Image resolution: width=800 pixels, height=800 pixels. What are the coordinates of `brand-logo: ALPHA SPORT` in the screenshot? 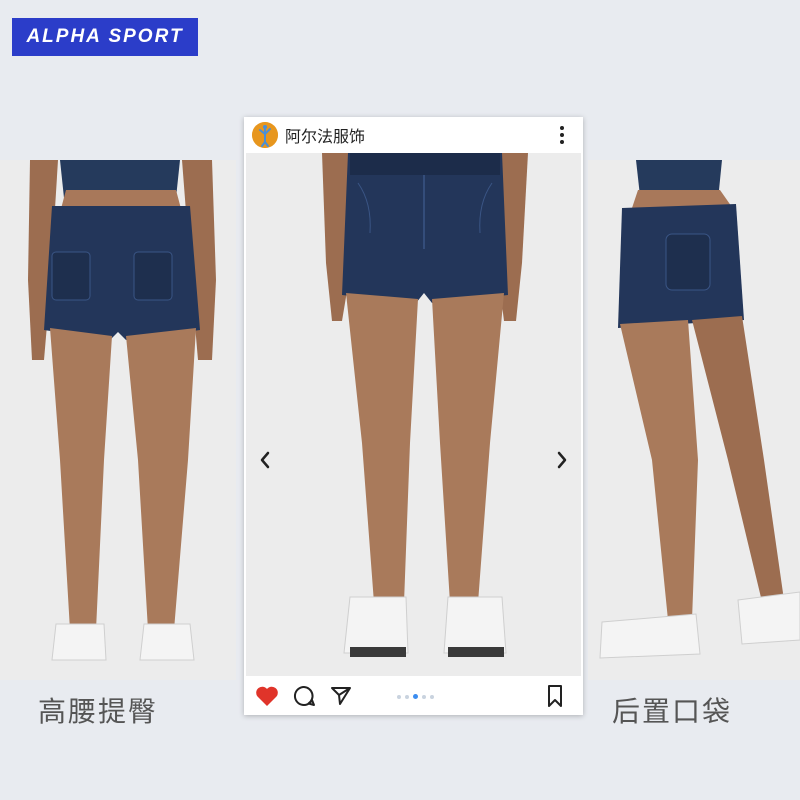 It's located at (105, 37).